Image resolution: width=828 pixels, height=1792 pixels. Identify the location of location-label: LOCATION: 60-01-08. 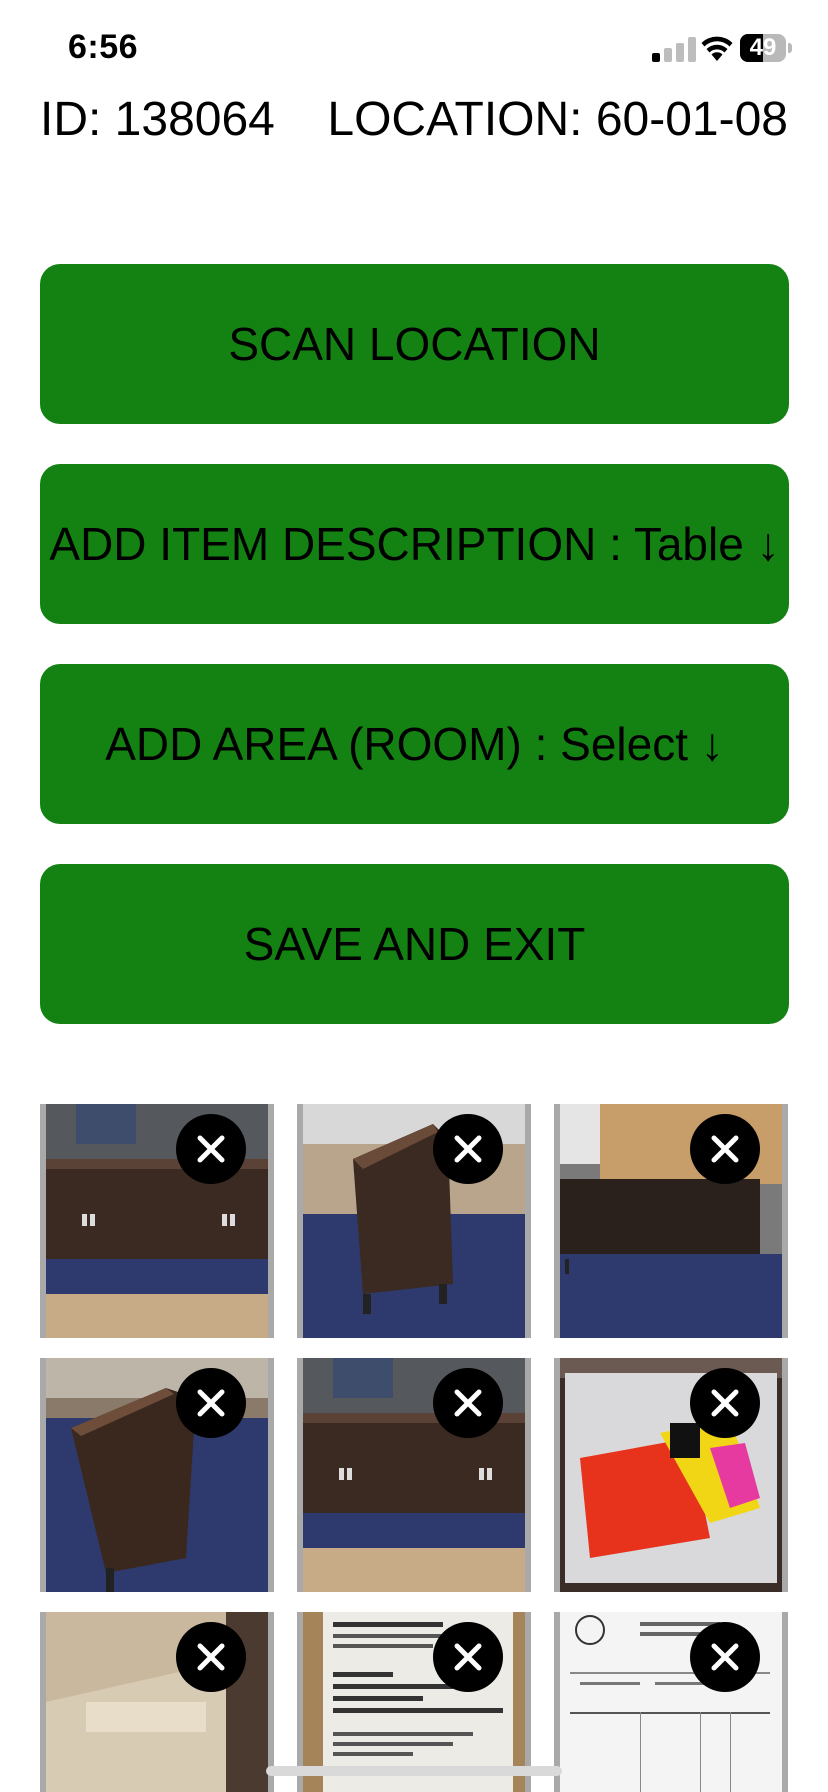
(557, 119).